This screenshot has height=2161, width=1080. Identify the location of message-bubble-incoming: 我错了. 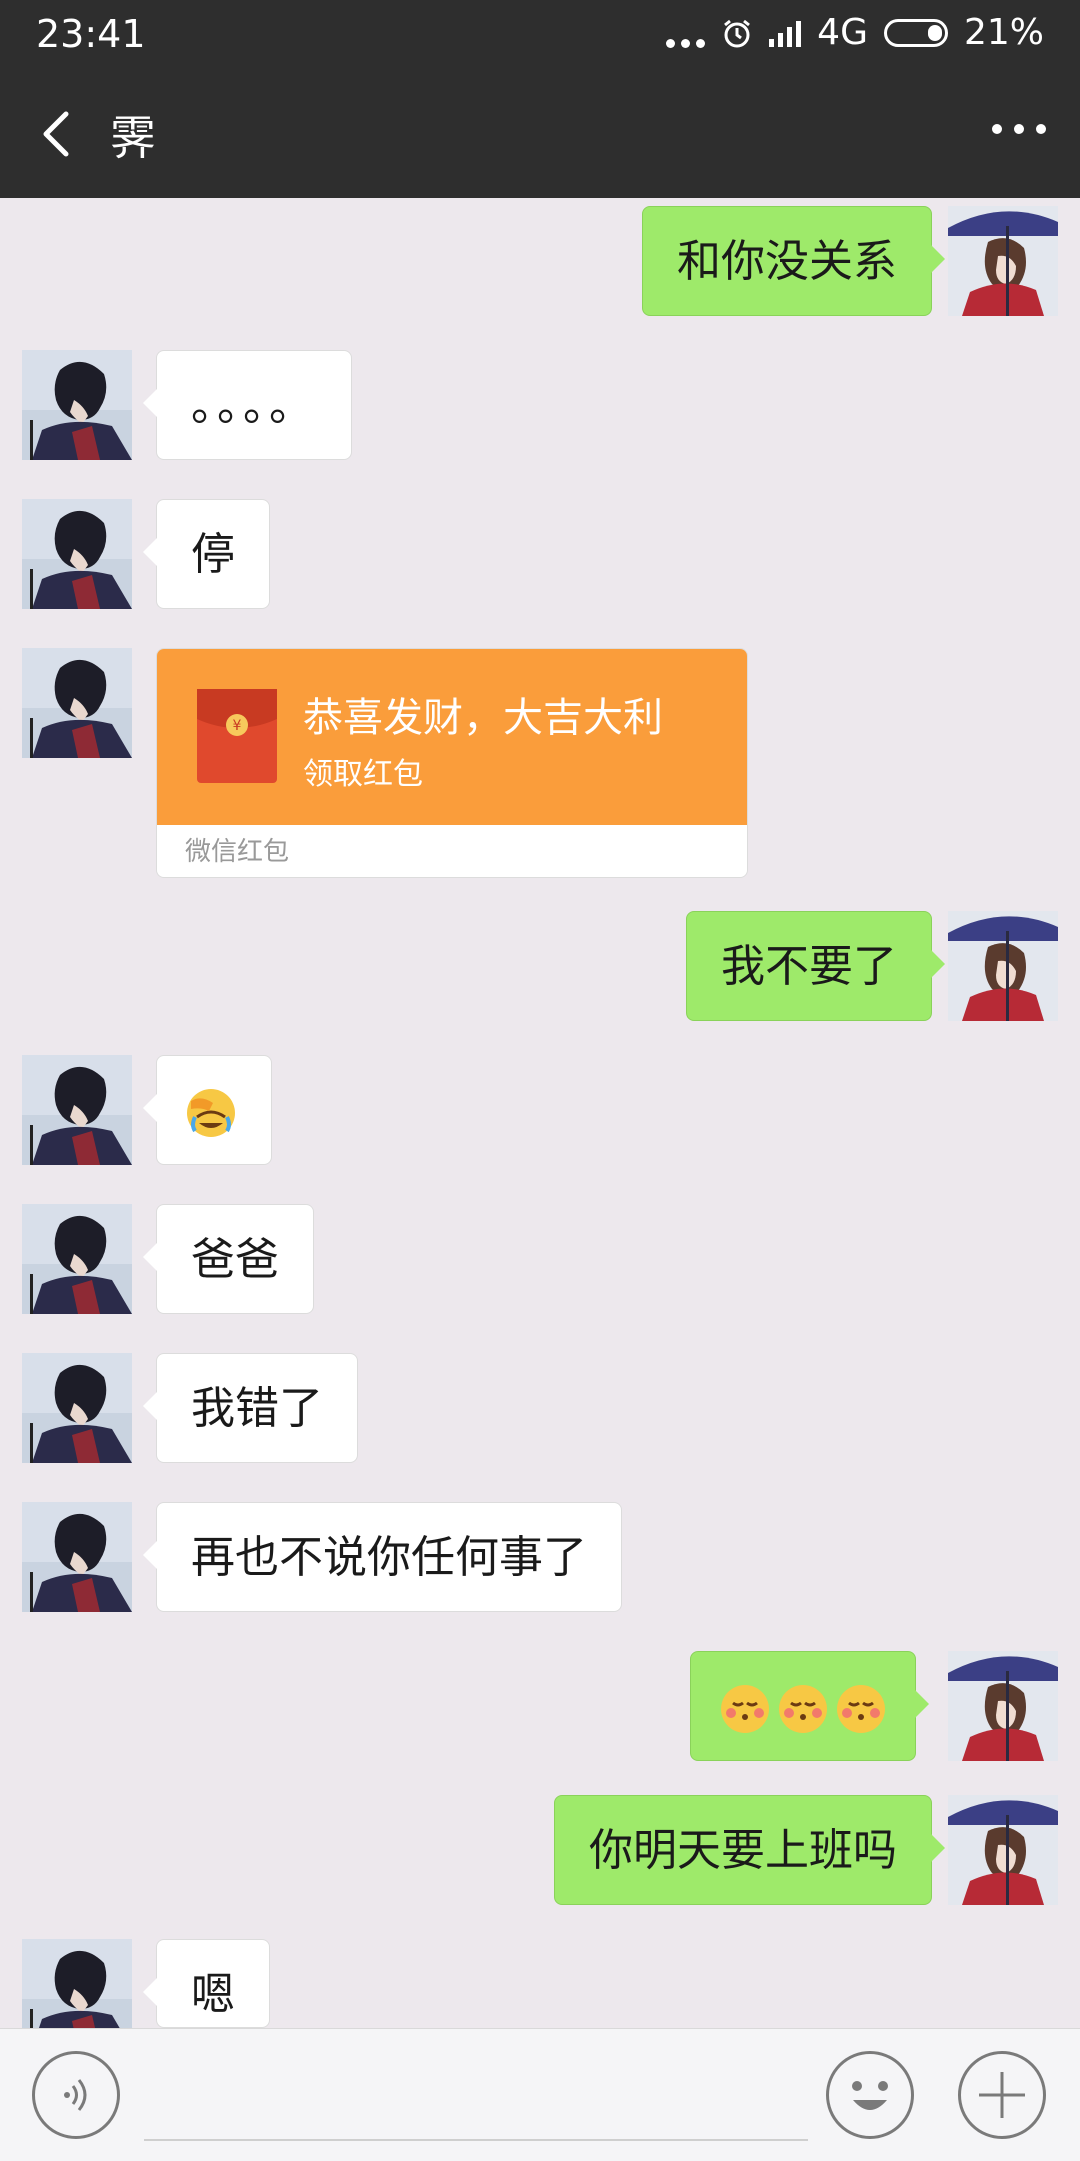
(250, 1408).